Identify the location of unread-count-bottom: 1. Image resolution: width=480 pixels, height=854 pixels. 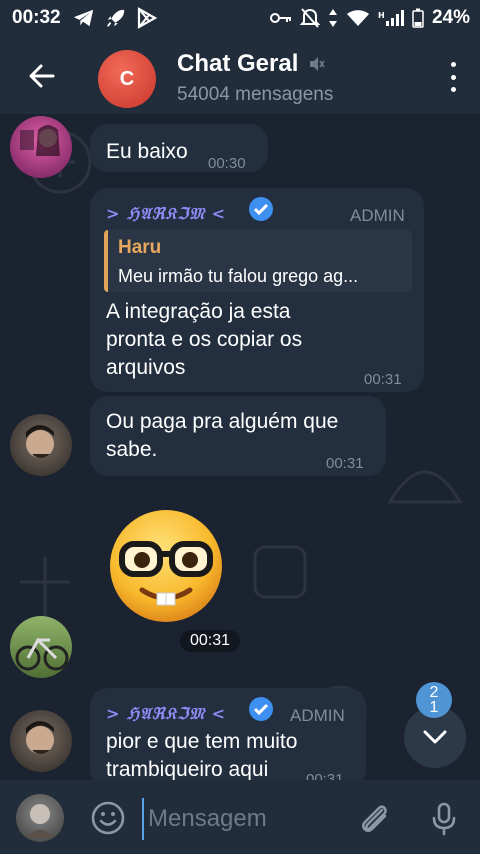
(434, 707).